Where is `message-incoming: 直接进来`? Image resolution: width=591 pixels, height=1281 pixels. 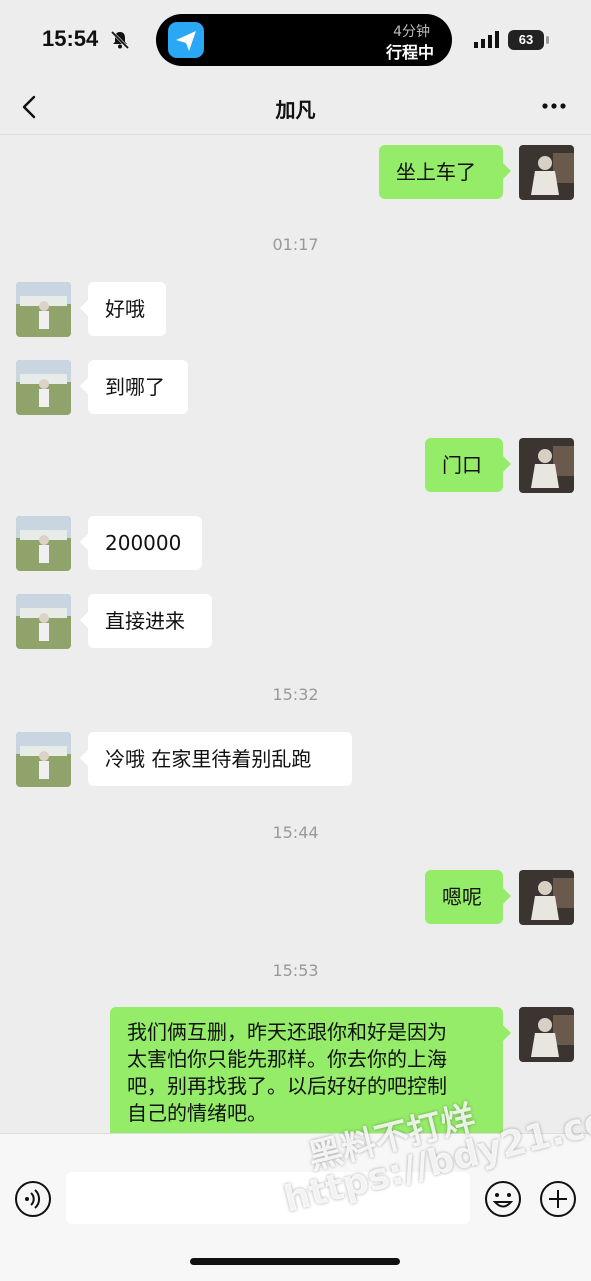
message-incoming: 直接进来 is located at coordinates (146, 621).